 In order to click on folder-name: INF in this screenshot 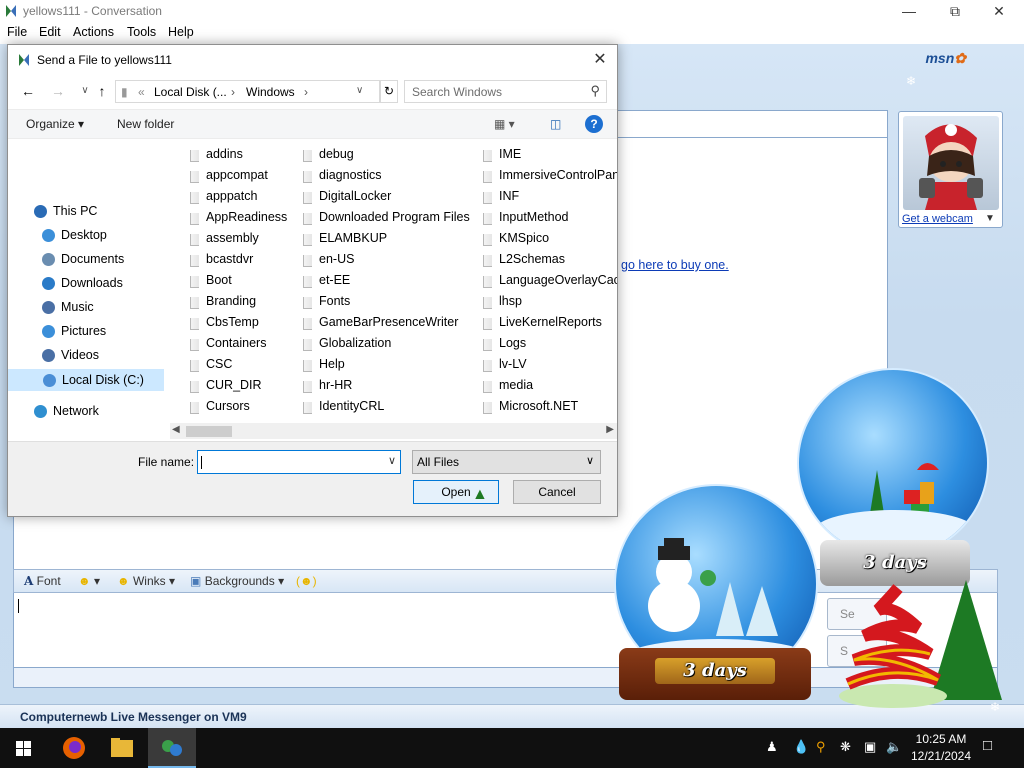, I will do `click(509, 196)`.